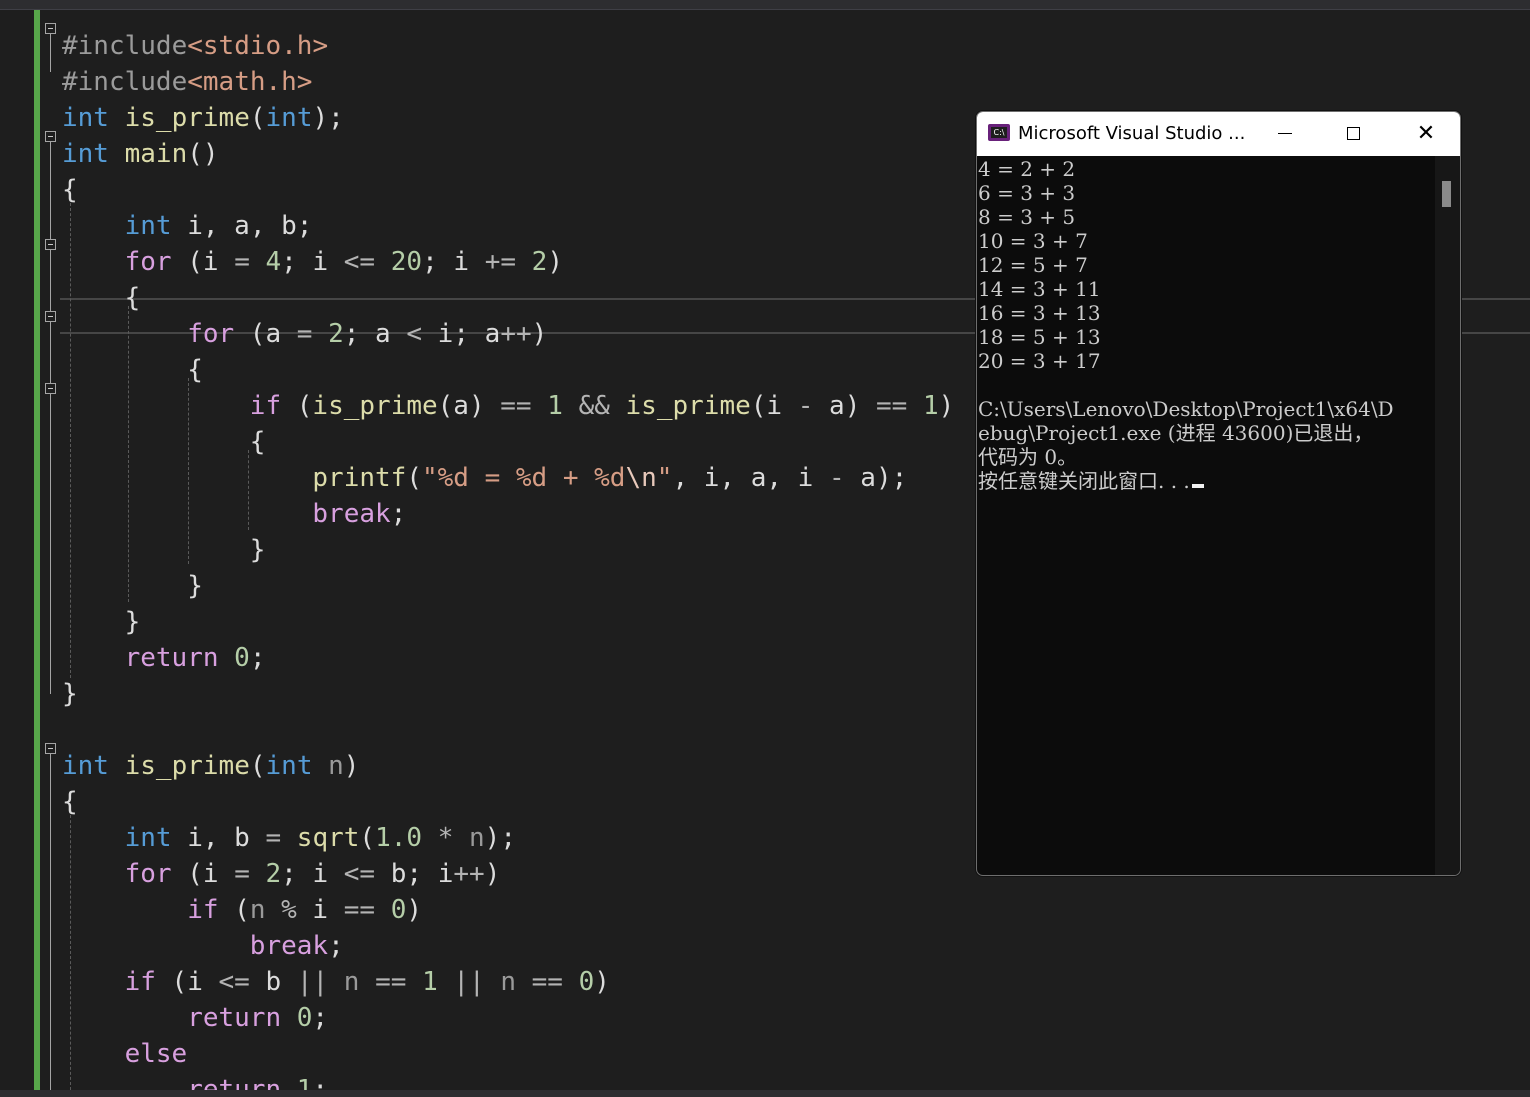 Image resolution: width=1530 pixels, height=1097 pixels. What do you see at coordinates (50, 316) in the screenshot?
I see `fold-toggle-inner-for` at bounding box center [50, 316].